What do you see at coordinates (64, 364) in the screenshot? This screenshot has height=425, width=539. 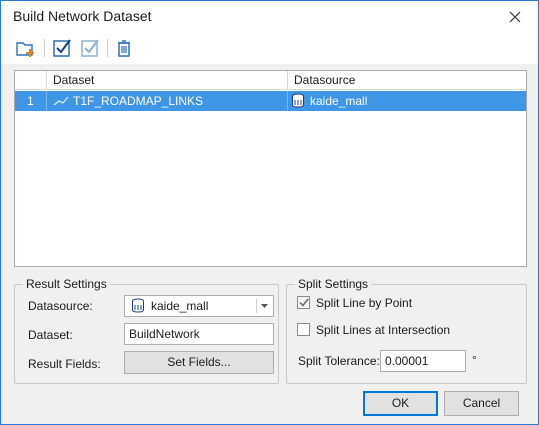 I see `result-fields-label: Result Fields:` at bounding box center [64, 364].